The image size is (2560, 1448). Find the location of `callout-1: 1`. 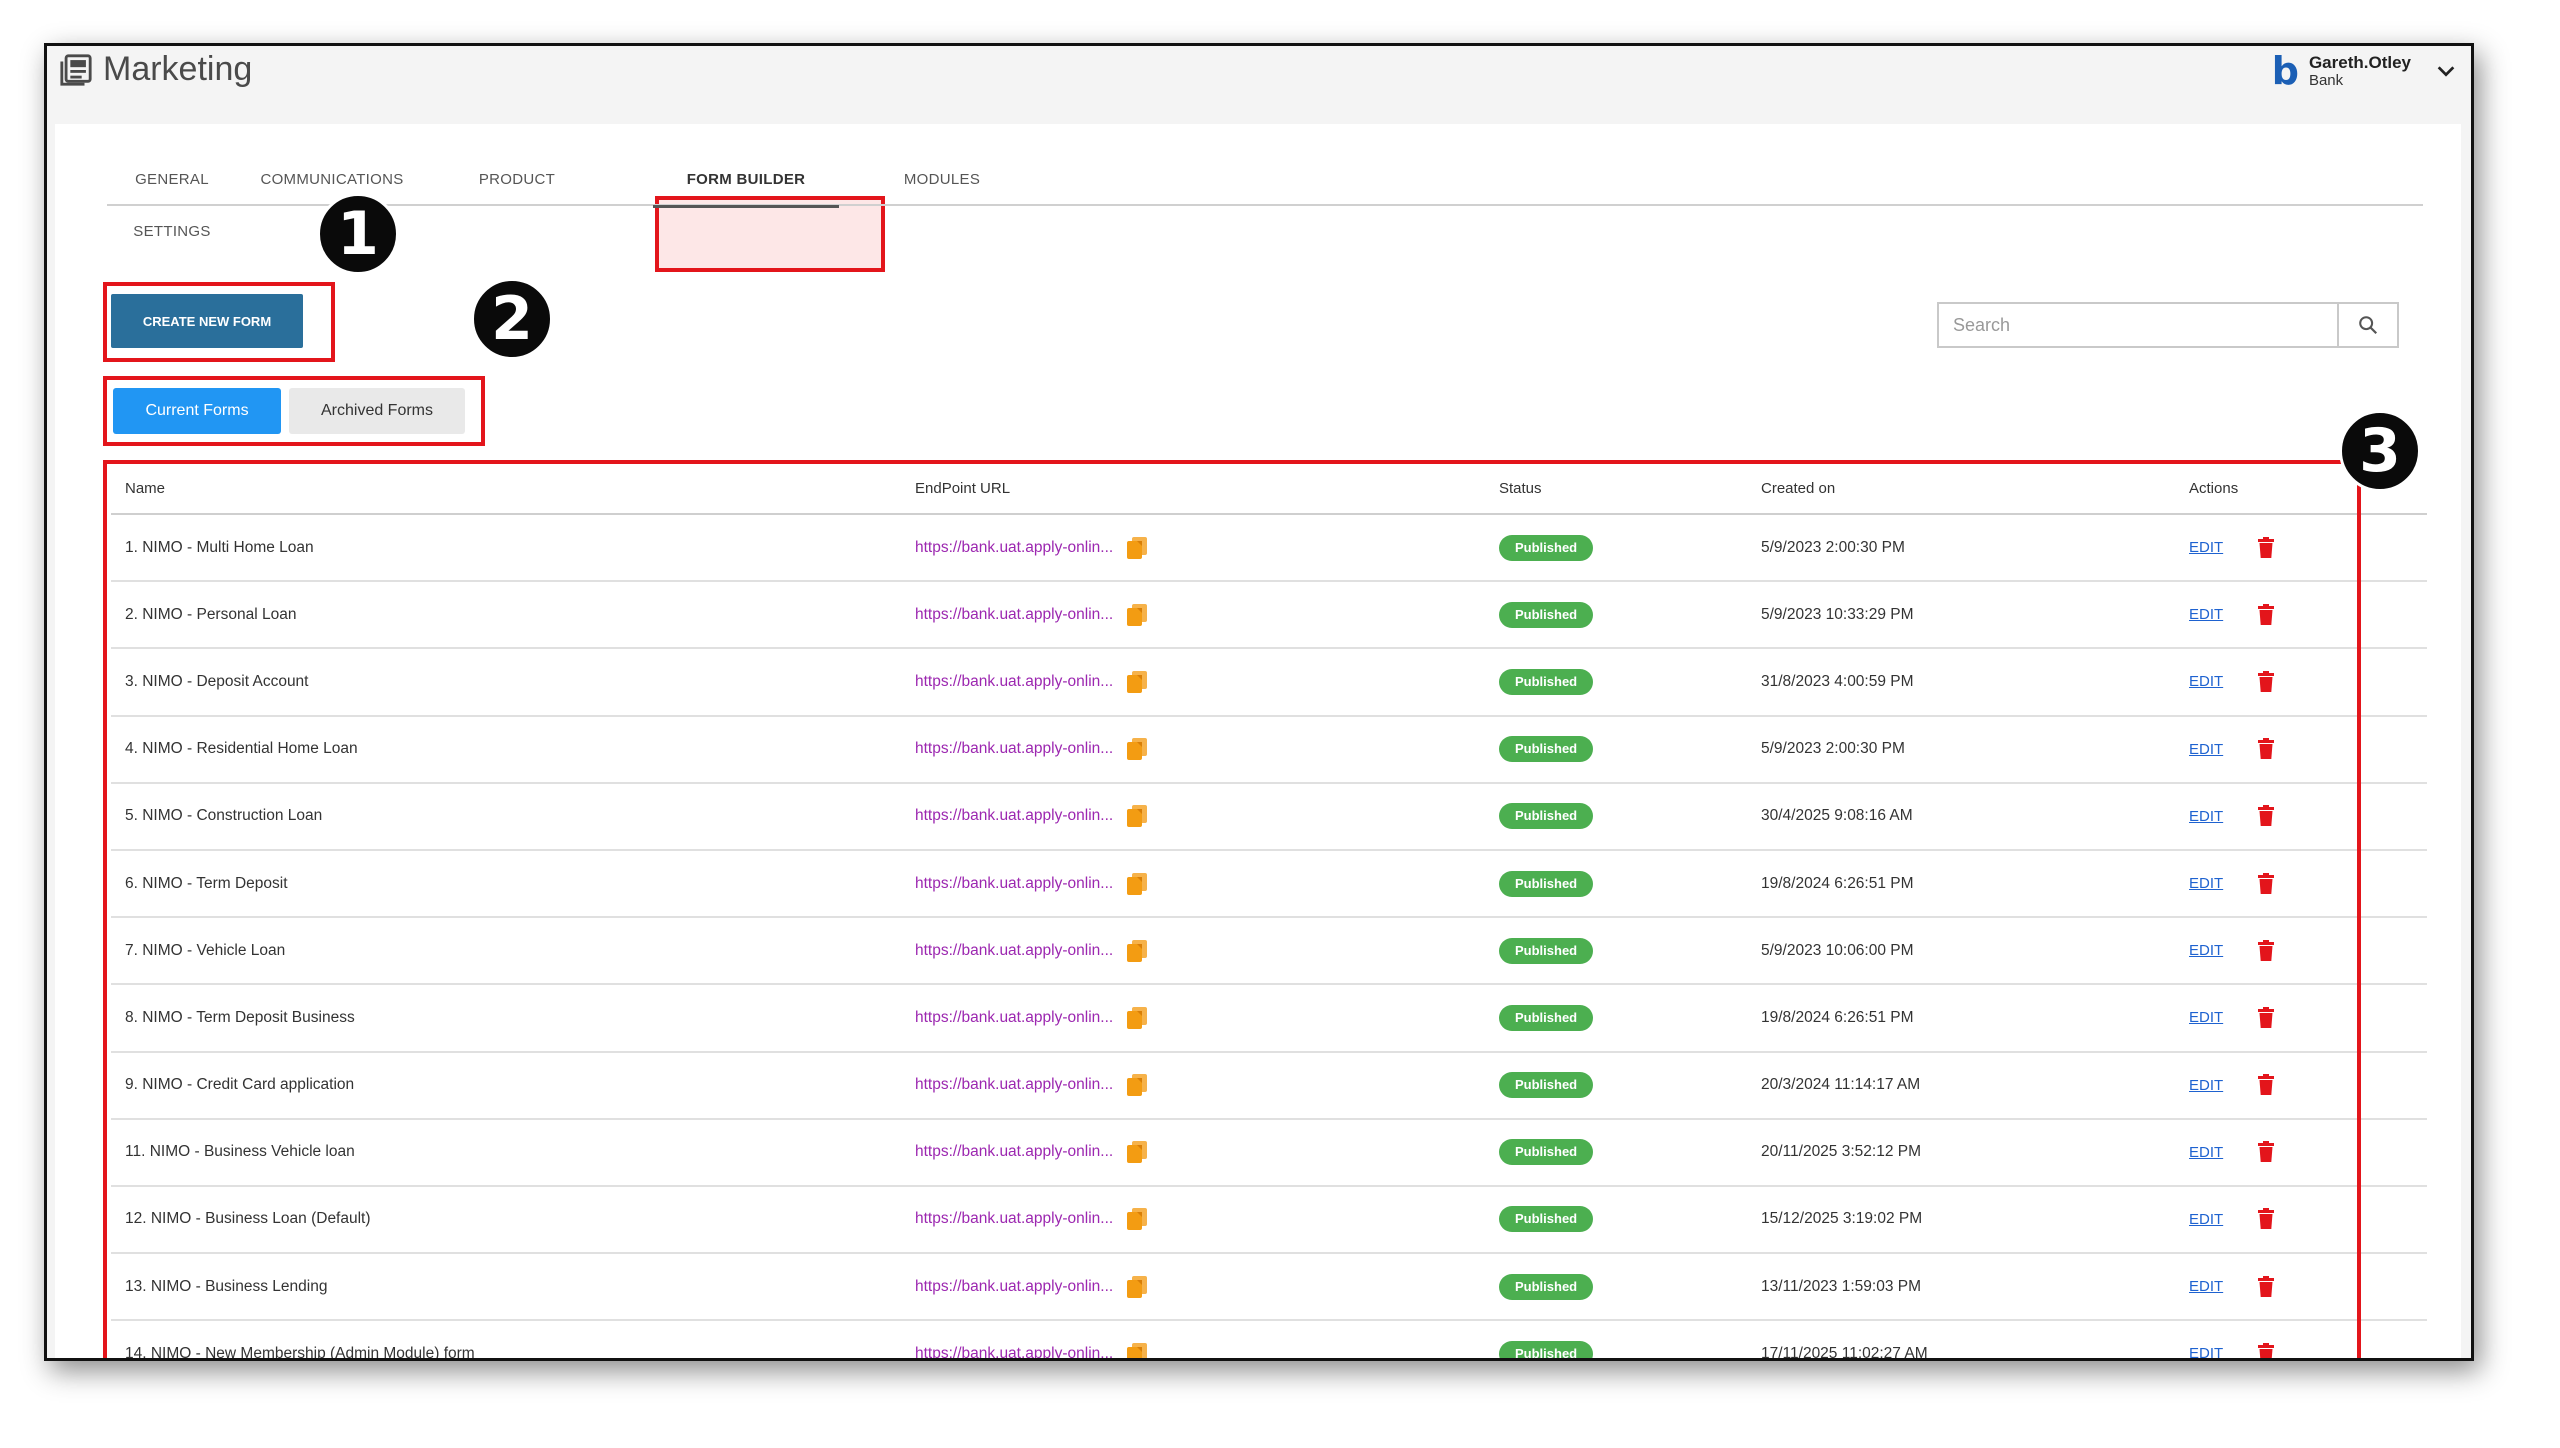

callout-1: 1 is located at coordinates (358, 234).